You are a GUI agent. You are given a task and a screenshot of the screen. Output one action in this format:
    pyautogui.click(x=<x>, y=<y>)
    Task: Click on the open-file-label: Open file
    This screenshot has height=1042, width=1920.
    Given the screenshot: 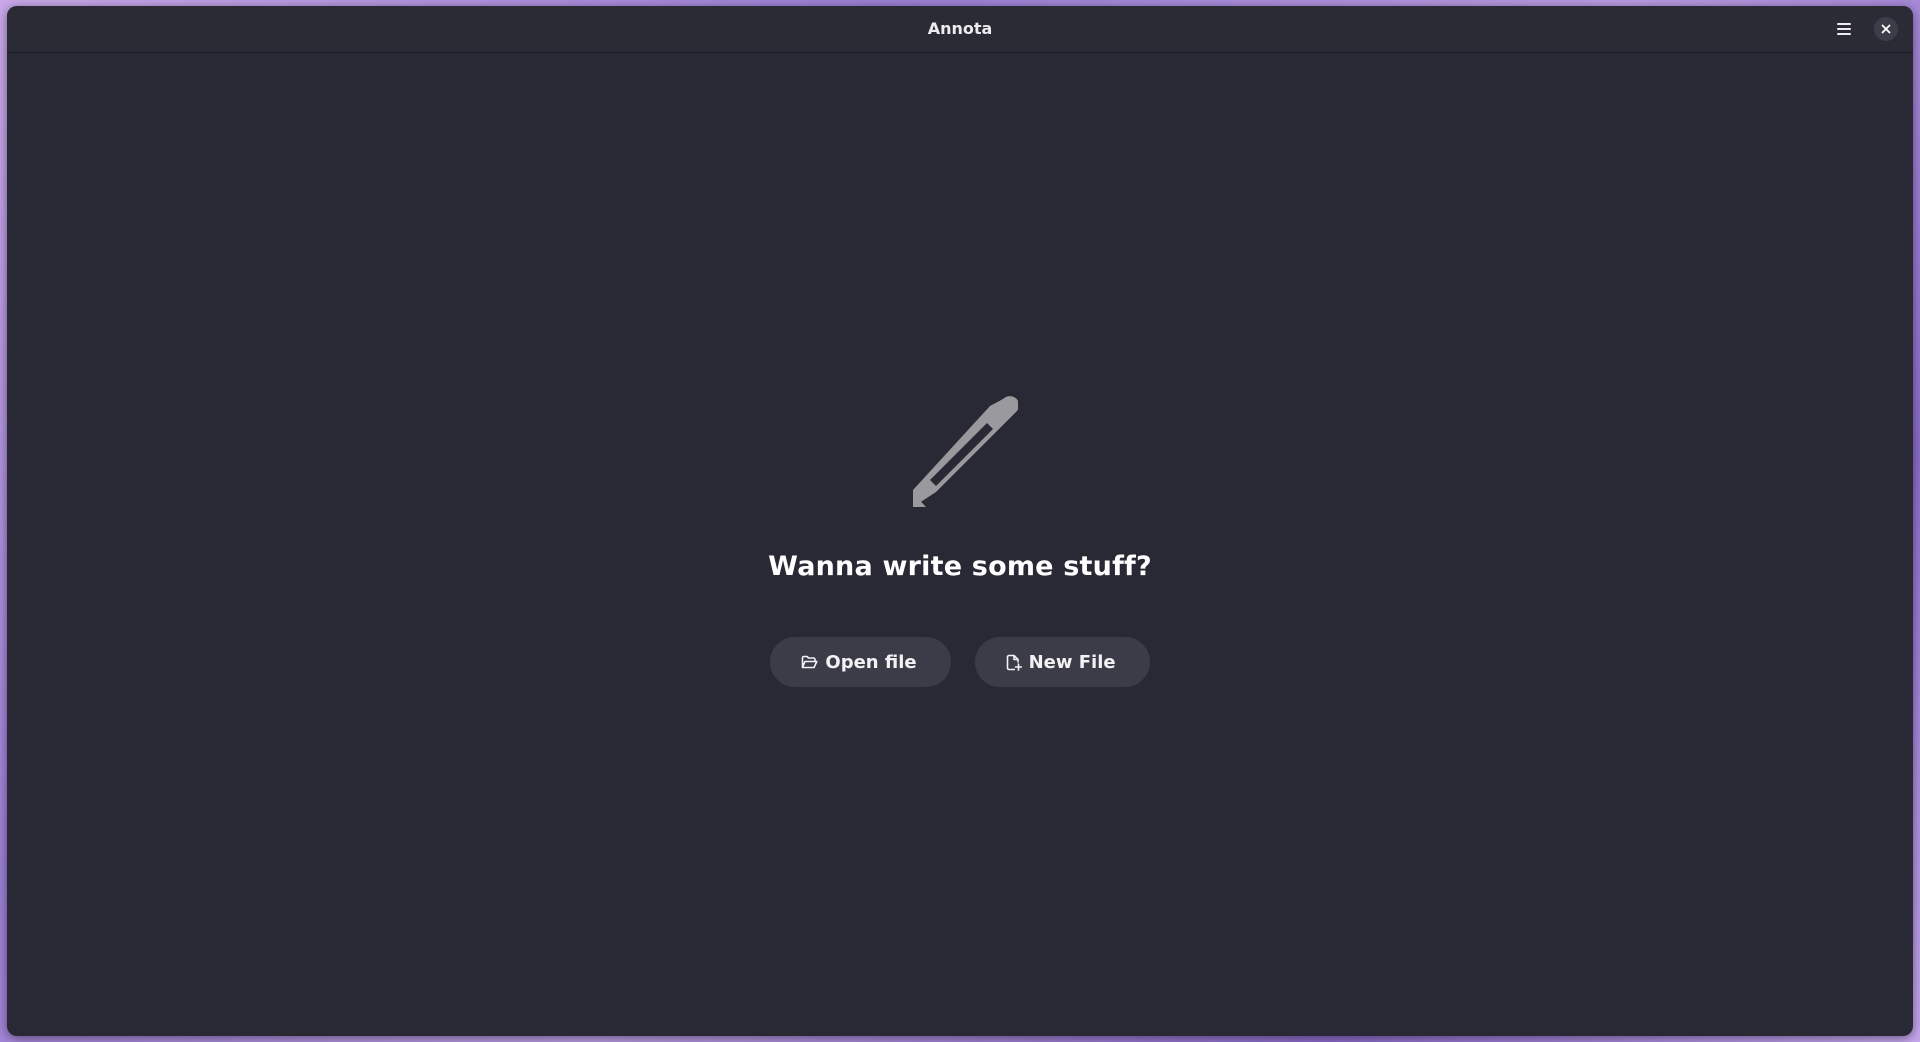 What is the action you would take?
    pyautogui.click(x=871, y=662)
    